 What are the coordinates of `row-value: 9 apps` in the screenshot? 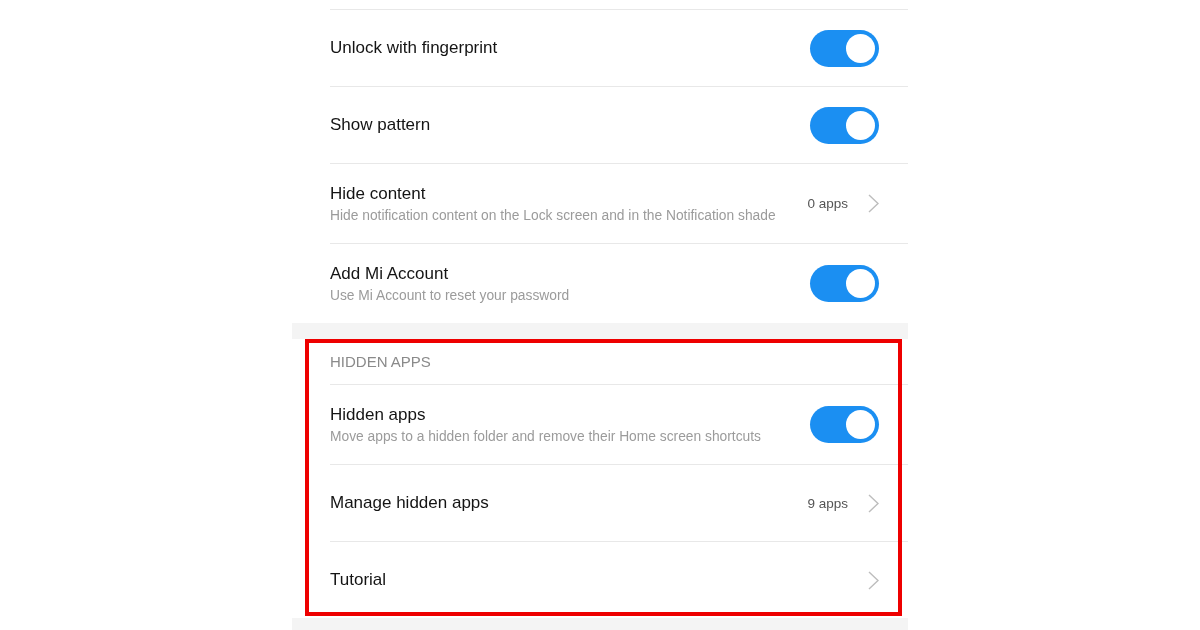 It's located at (827, 503).